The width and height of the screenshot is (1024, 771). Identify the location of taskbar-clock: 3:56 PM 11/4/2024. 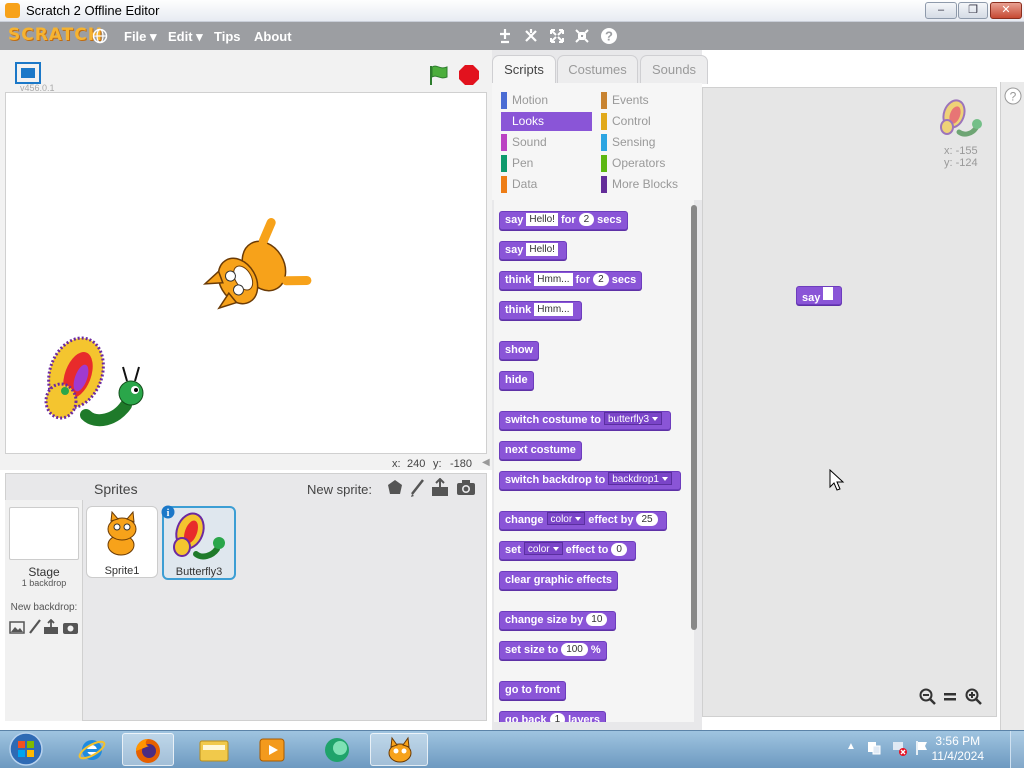
(958, 749).